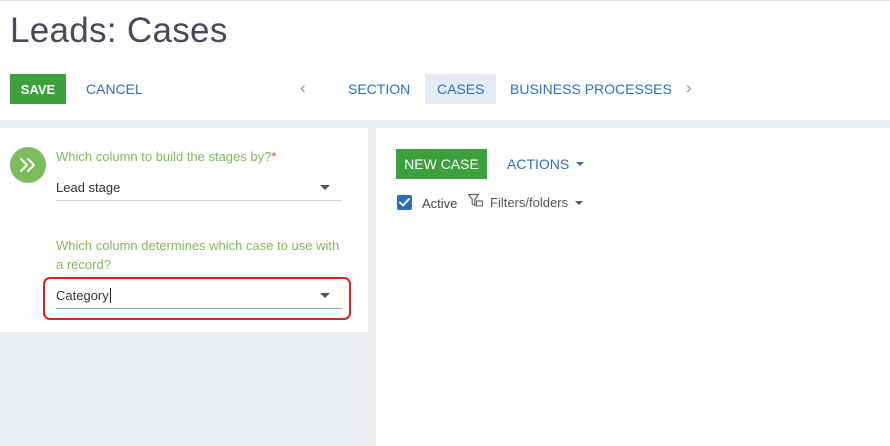 This screenshot has width=890, height=446. I want to click on active-checkbox, so click(404, 202).